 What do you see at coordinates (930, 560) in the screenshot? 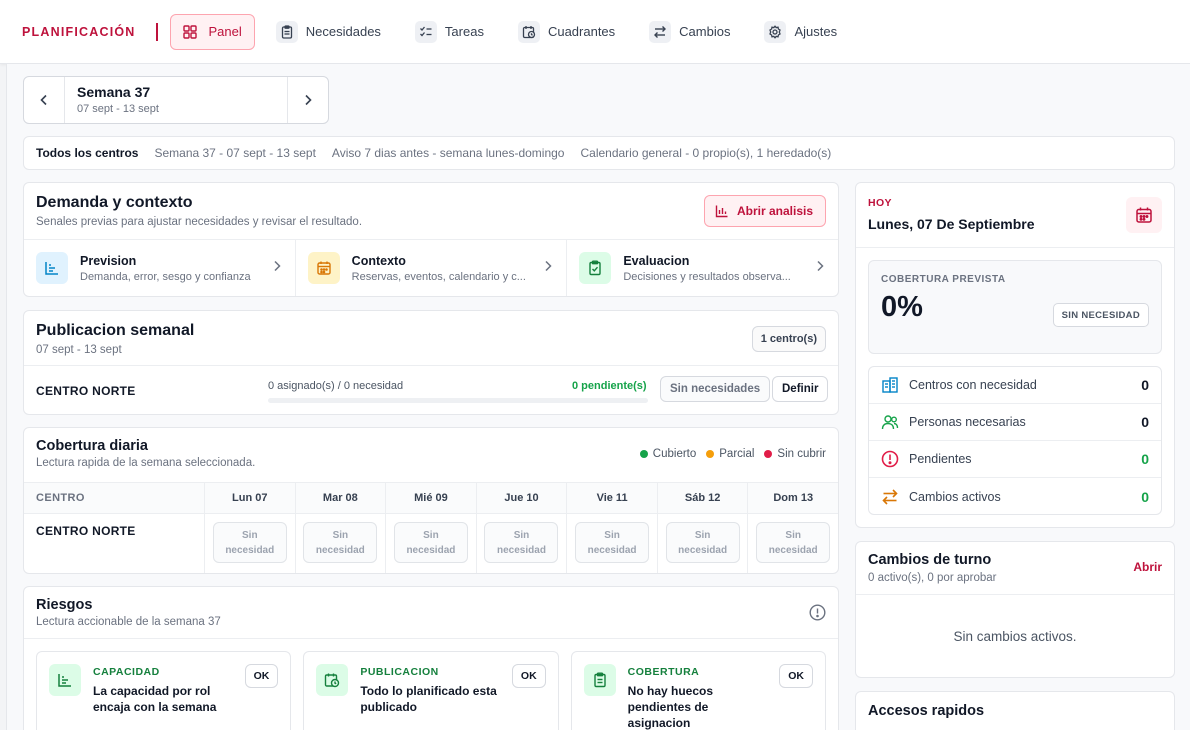
I see `shift-changes-title: Cambios de turno` at bounding box center [930, 560].